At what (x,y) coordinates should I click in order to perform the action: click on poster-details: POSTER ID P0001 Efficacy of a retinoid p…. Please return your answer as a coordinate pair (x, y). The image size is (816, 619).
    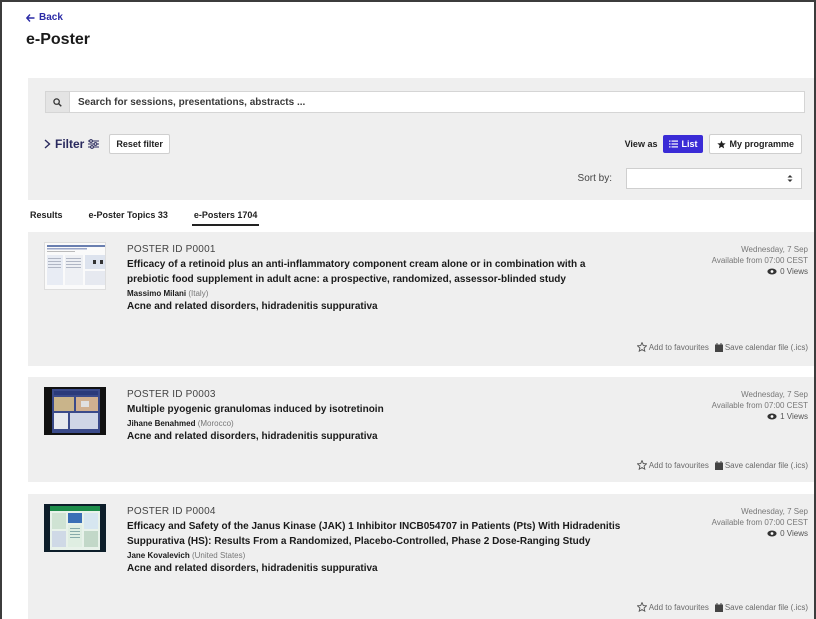
    Looking at the image, I should click on (377, 278).